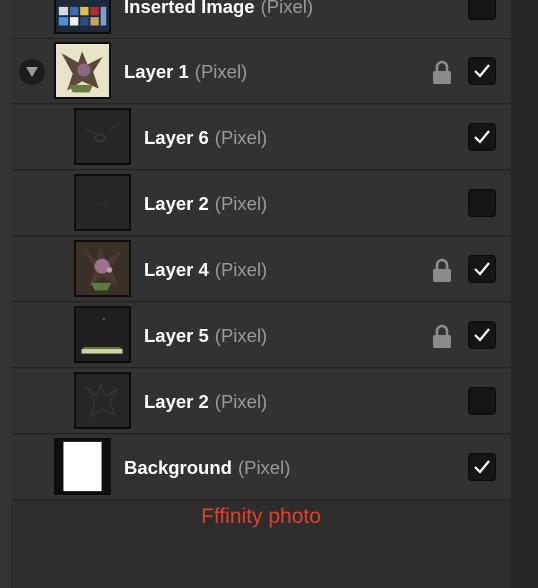  What do you see at coordinates (176, 335) in the screenshot?
I see `layer-name-text: Layer 5` at bounding box center [176, 335].